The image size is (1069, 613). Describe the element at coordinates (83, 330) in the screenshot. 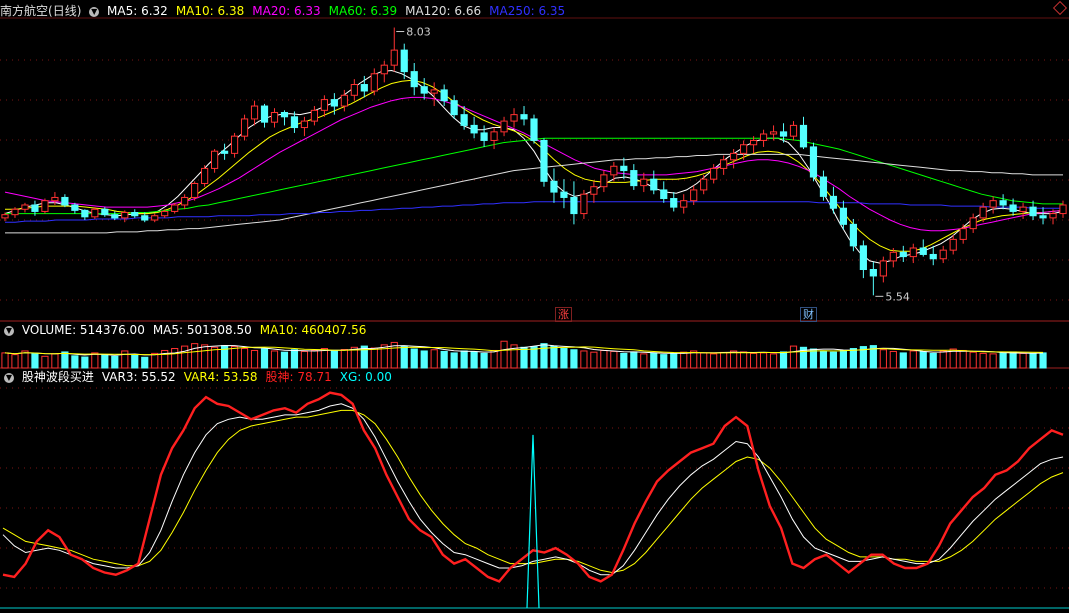

I see `volume-legend-item-0: VOLUME: 514376.00` at that location.